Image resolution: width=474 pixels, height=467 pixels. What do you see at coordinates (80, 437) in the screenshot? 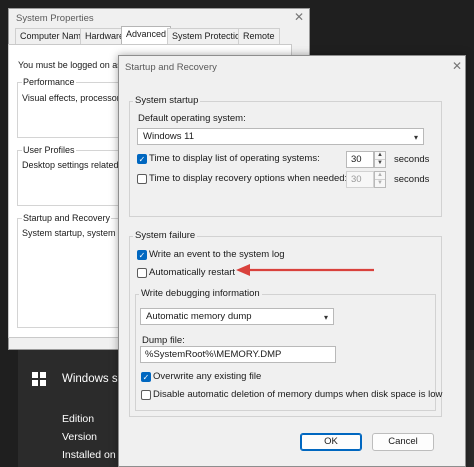
I see `background-row-version: Version` at bounding box center [80, 437].